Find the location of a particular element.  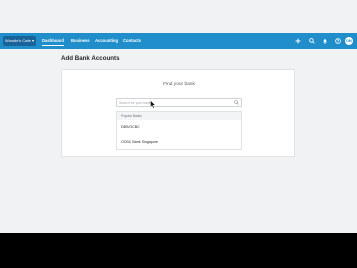

bell-icon is located at coordinates (325, 41).